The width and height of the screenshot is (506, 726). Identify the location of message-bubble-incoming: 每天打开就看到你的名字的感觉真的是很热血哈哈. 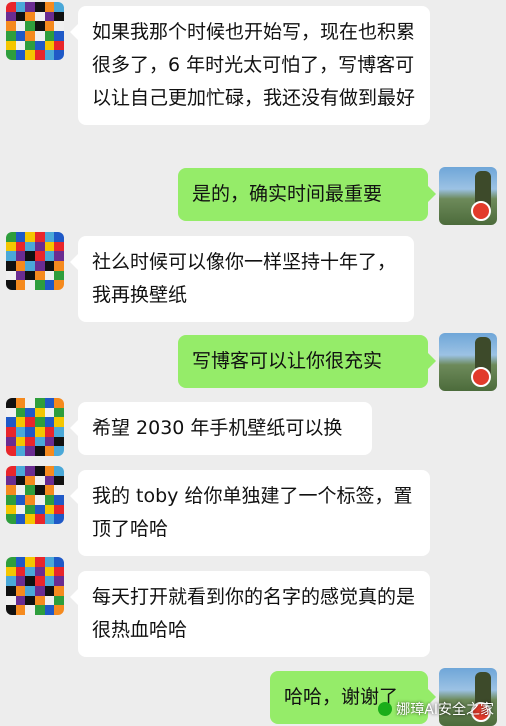
(250, 614).